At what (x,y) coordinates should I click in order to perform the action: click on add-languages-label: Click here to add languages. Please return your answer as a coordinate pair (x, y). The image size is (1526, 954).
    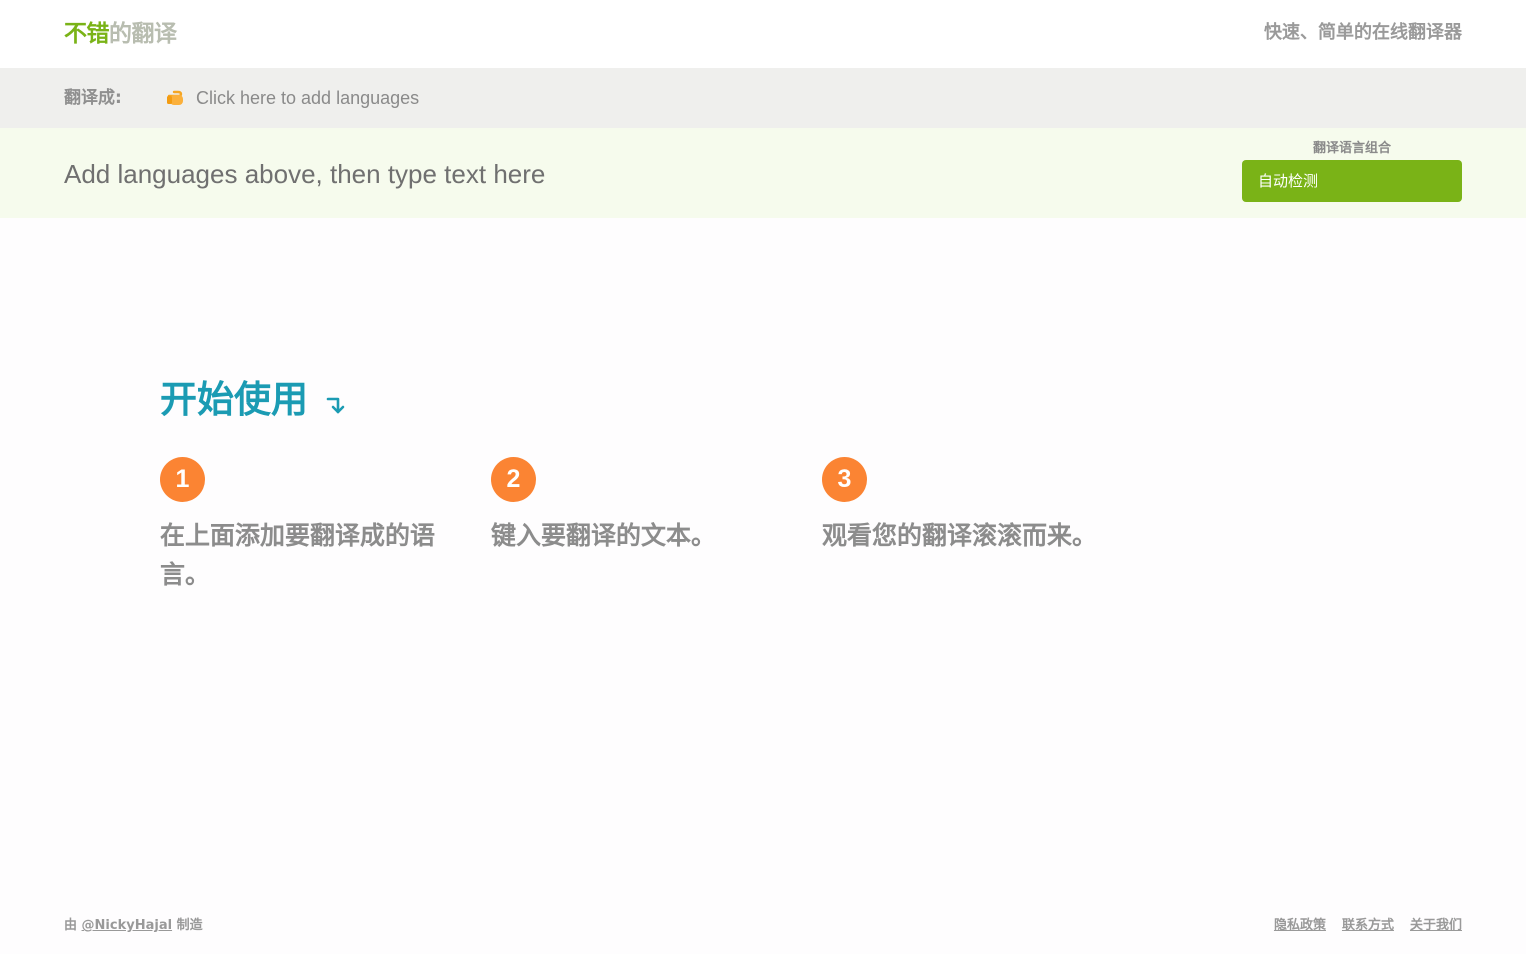
    Looking at the image, I should click on (308, 97).